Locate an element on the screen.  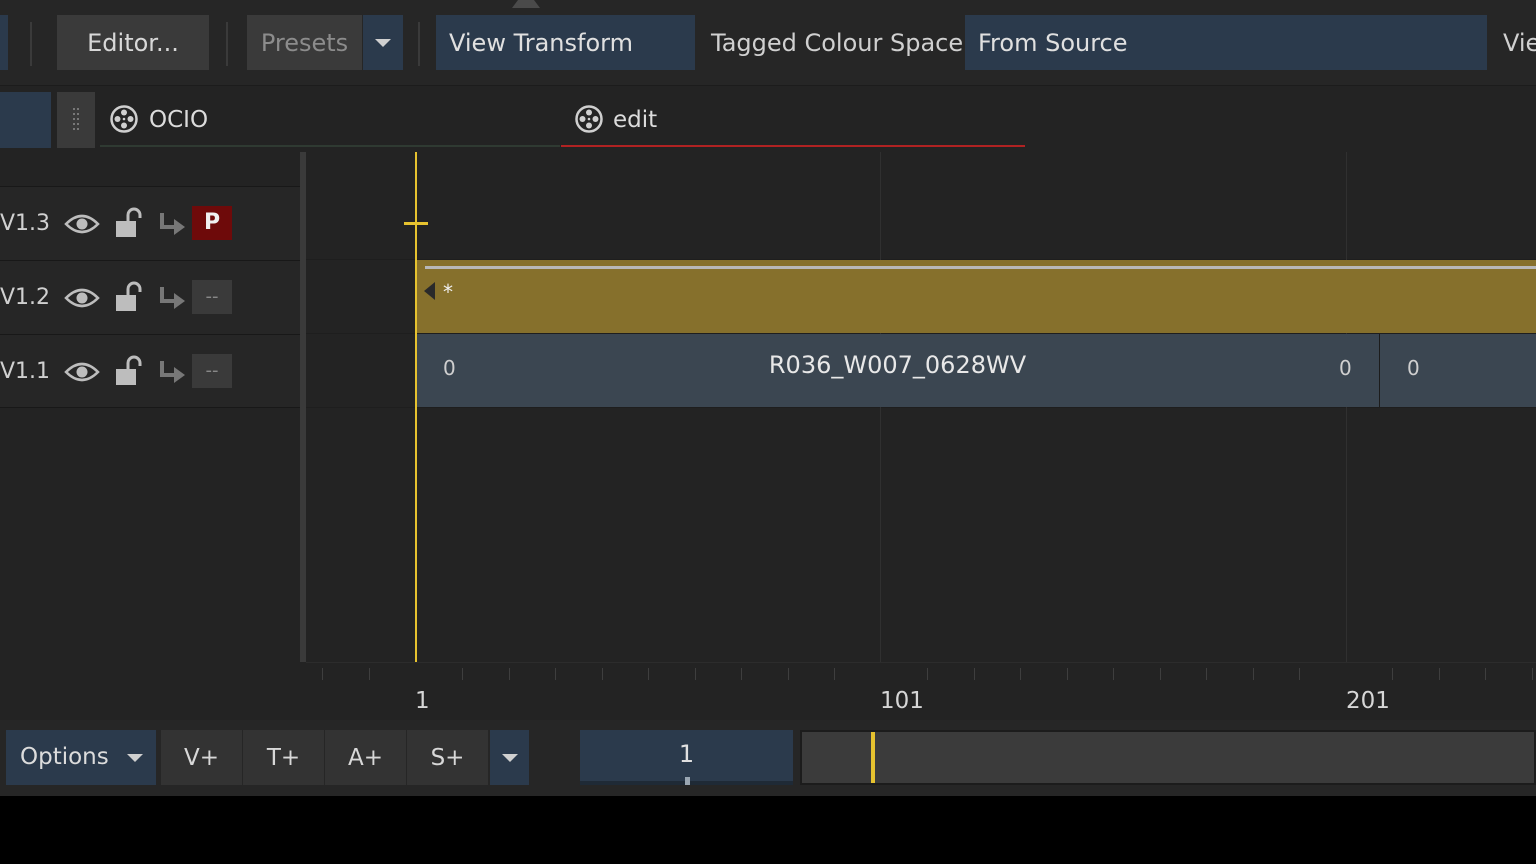
tab-ocio: OCIO is located at coordinates (330, 117).